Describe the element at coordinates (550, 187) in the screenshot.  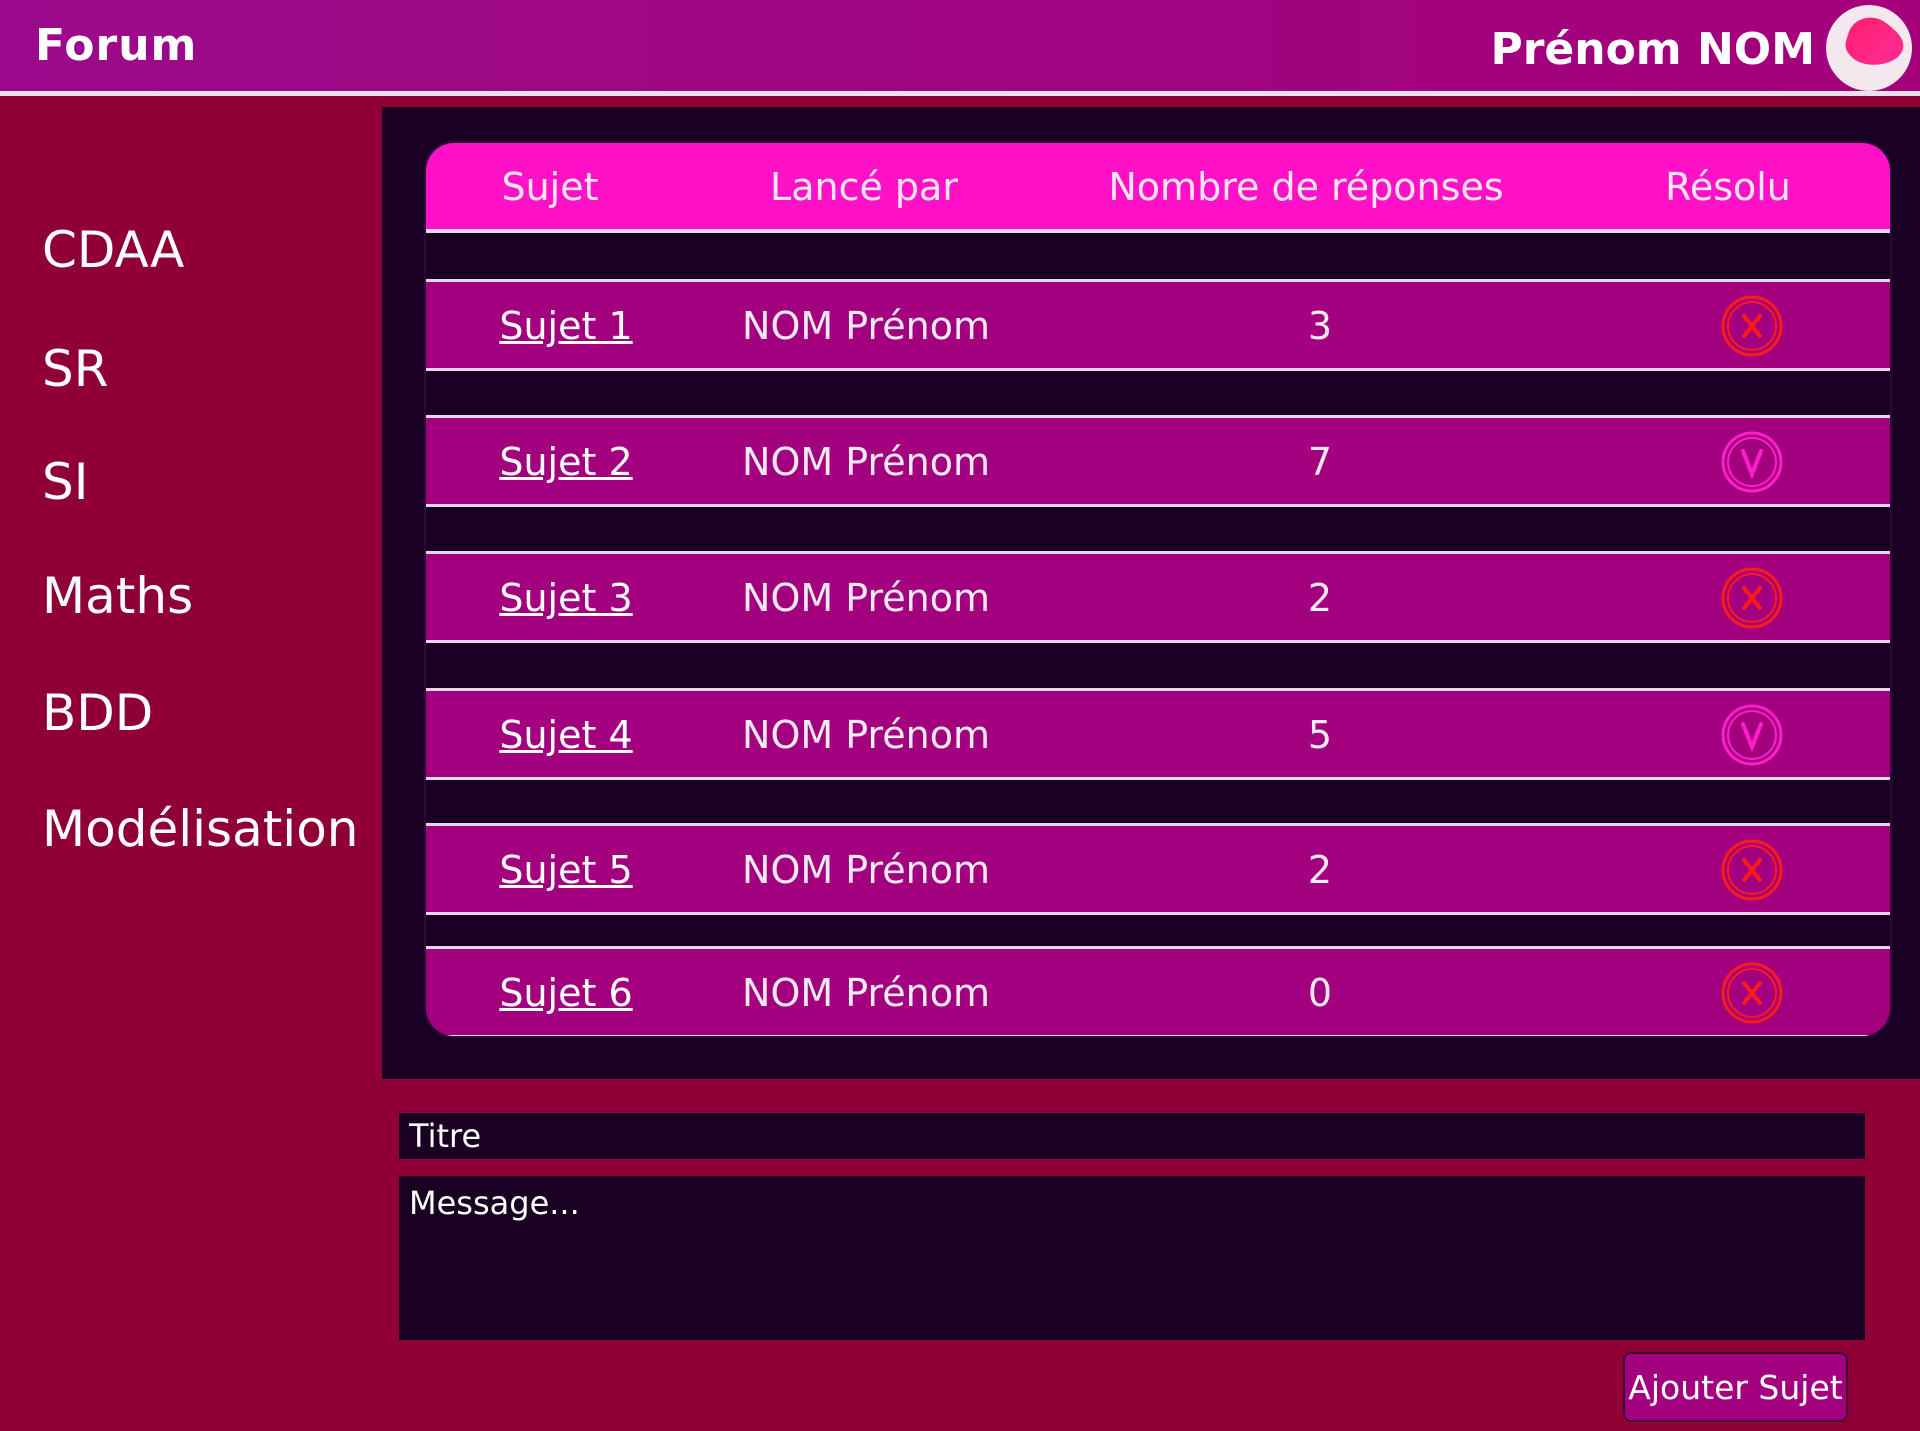
I see `column-header-subject: Sujet` at that location.